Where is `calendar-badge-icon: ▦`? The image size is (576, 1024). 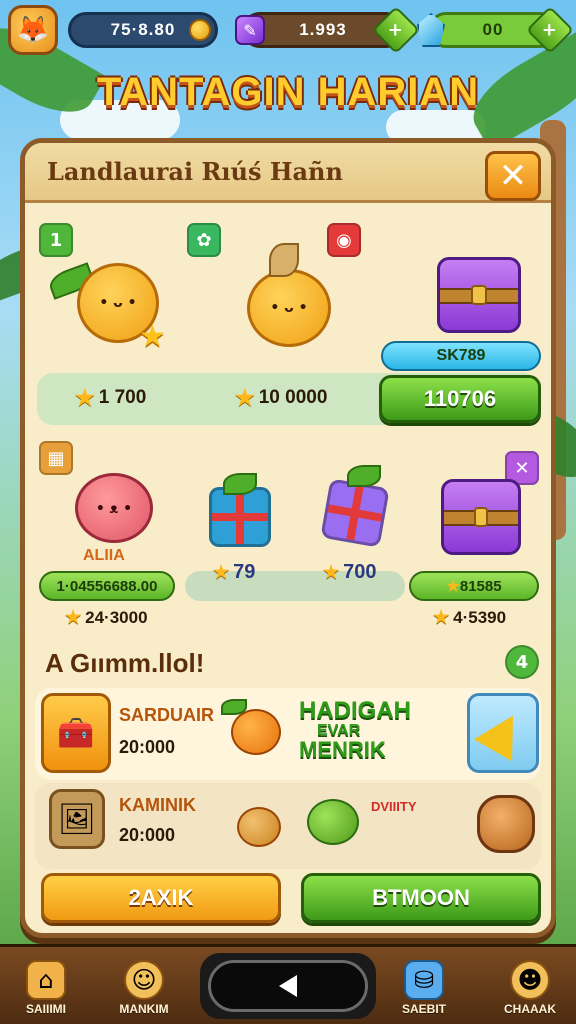
calendar-badge-icon: ▦ is located at coordinates (56, 458).